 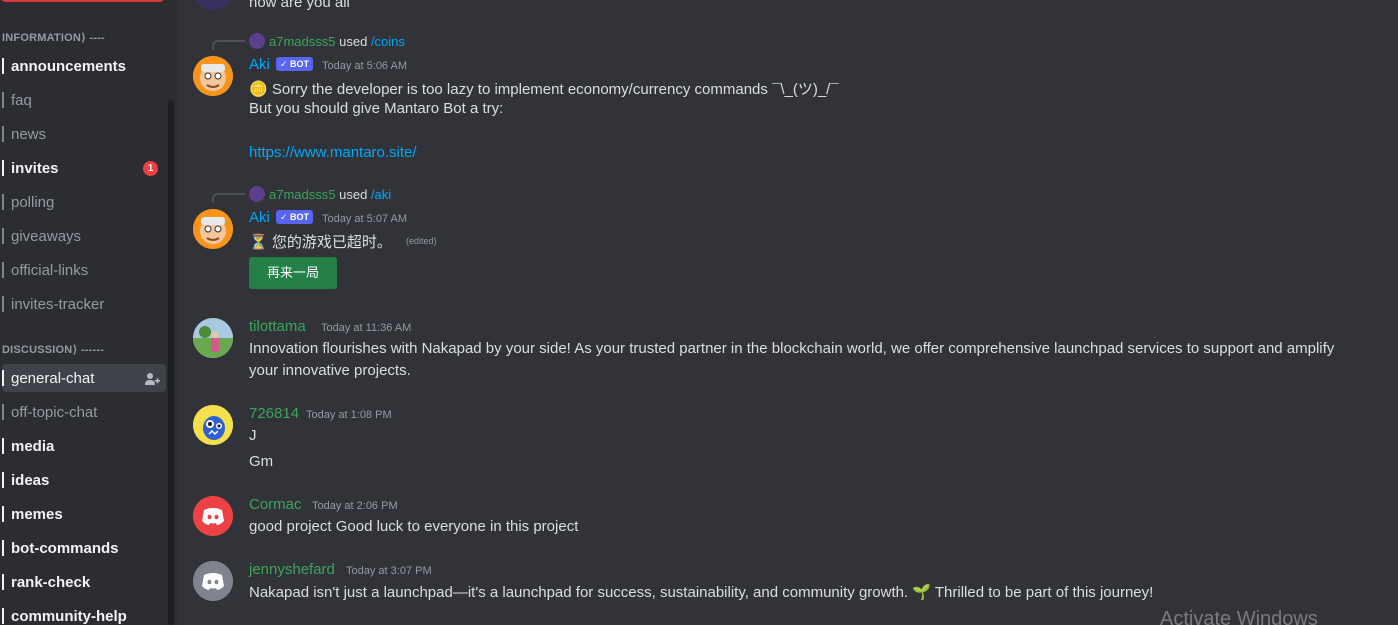 What do you see at coordinates (84, 480) in the screenshot?
I see `channel-ideas: ideas` at bounding box center [84, 480].